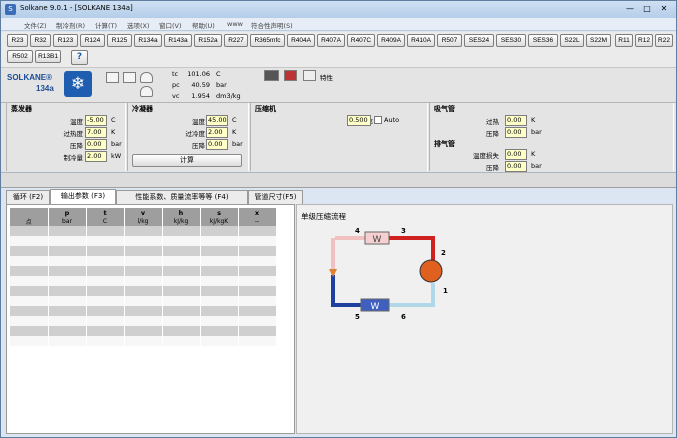  I want to click on condenser-input: 2.00, so click(217, 132).